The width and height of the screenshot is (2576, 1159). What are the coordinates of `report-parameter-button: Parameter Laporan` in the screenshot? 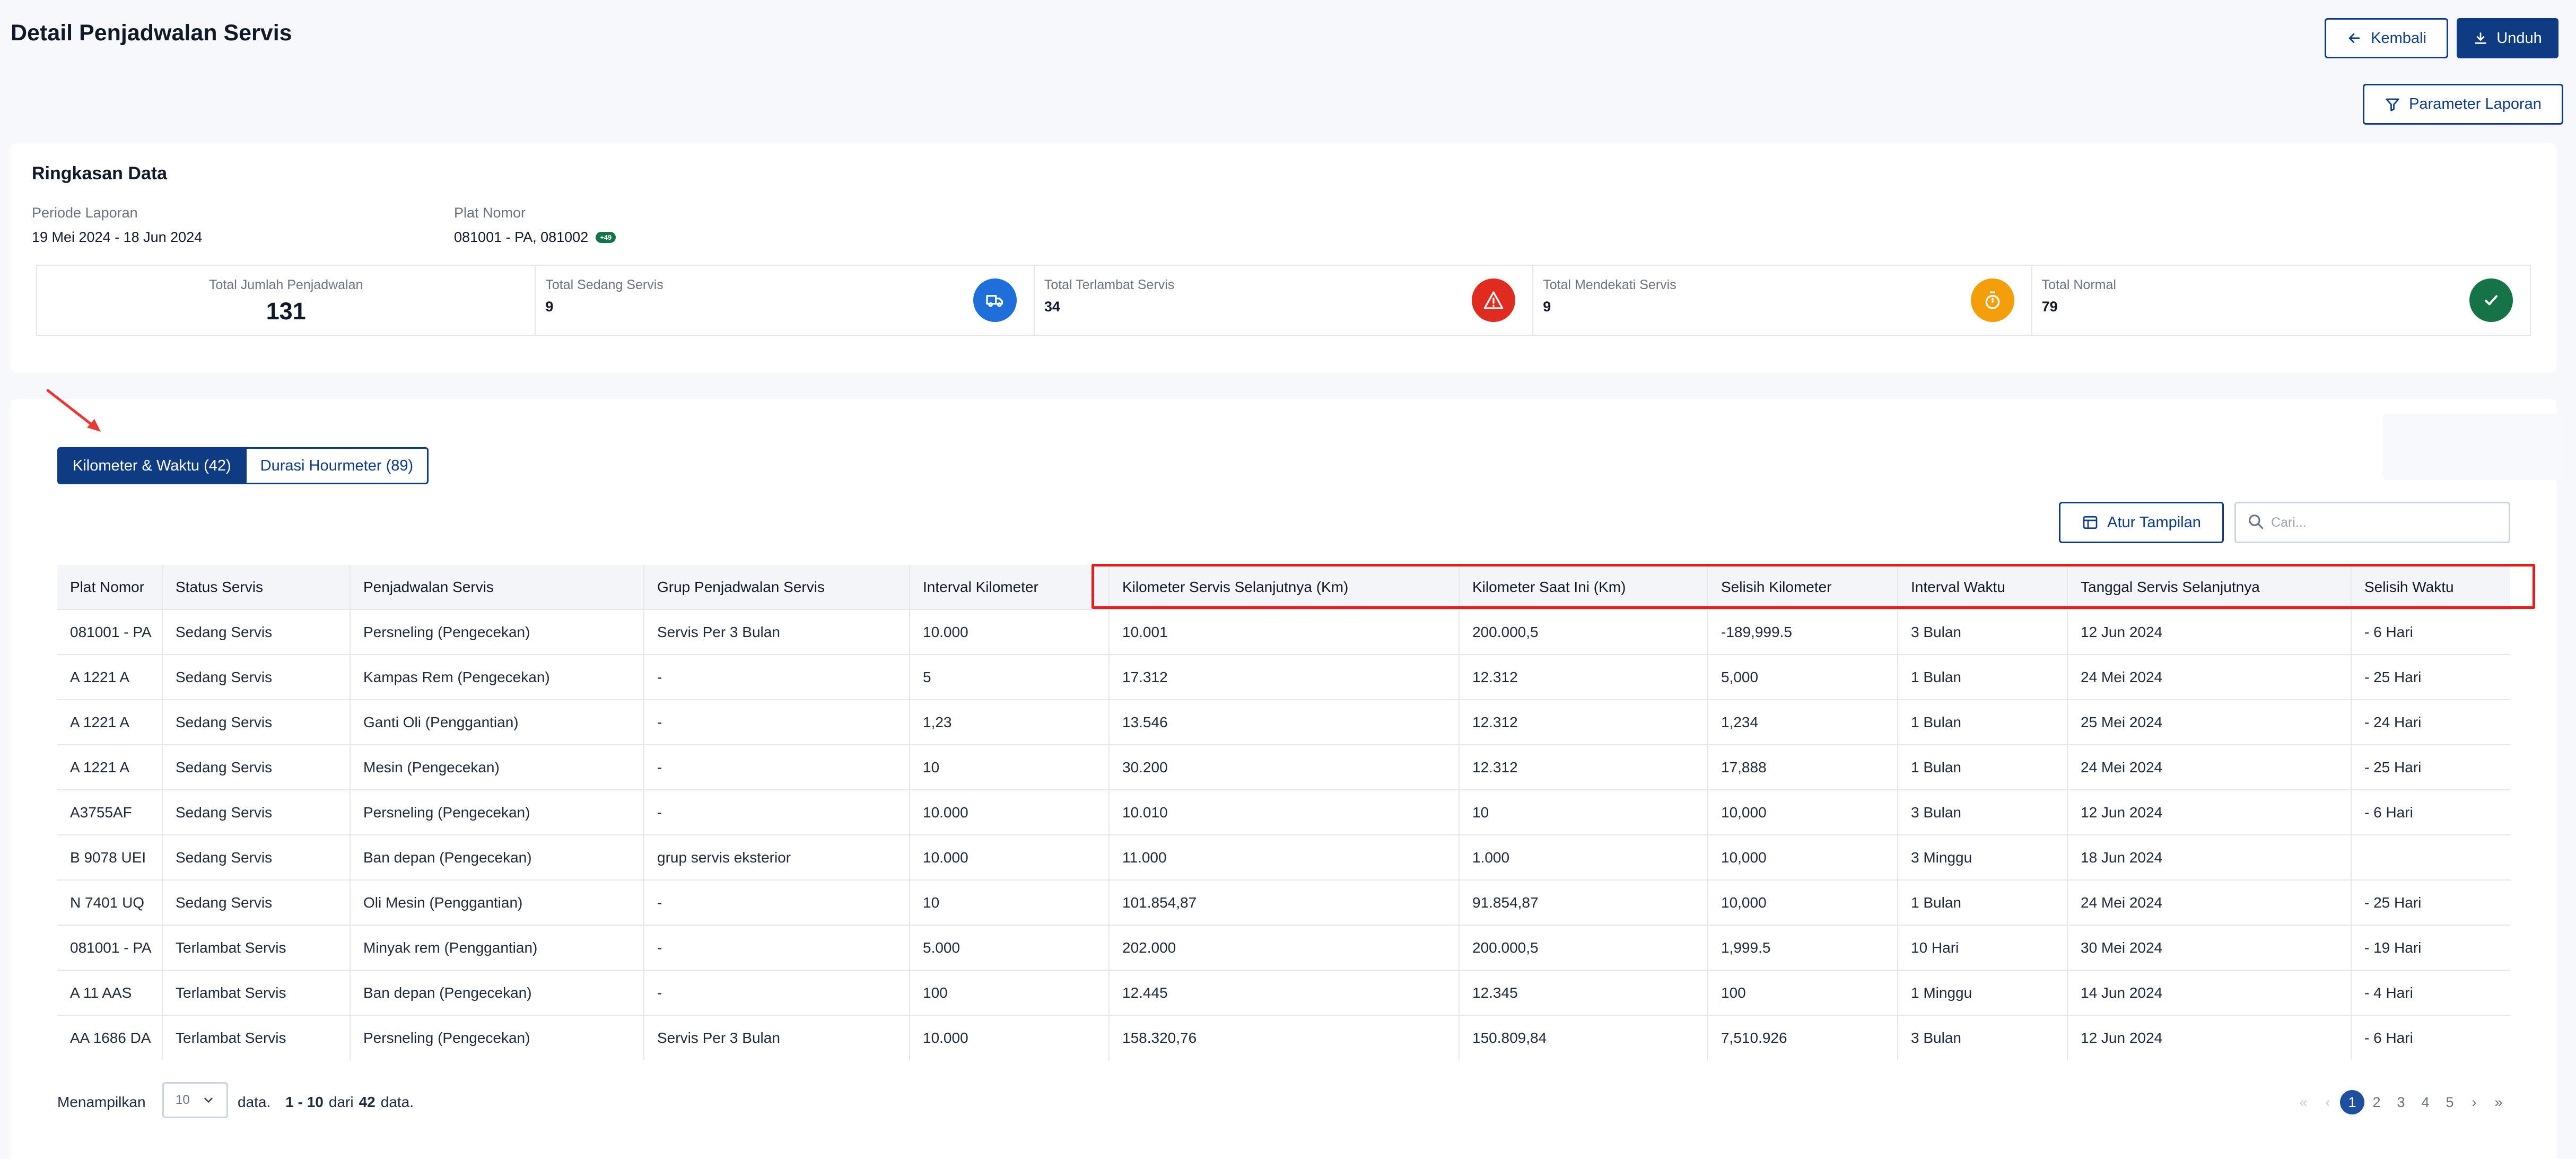 It's located at (2463, 105).